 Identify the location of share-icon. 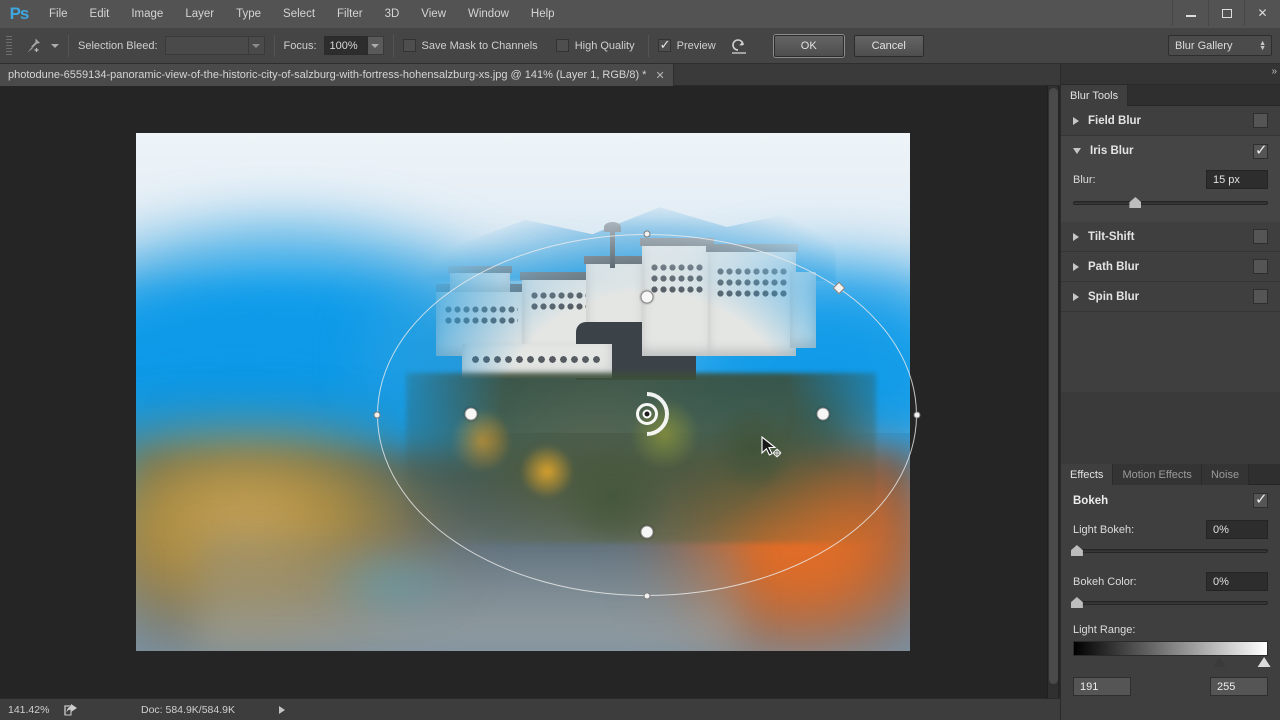
(71, 709).